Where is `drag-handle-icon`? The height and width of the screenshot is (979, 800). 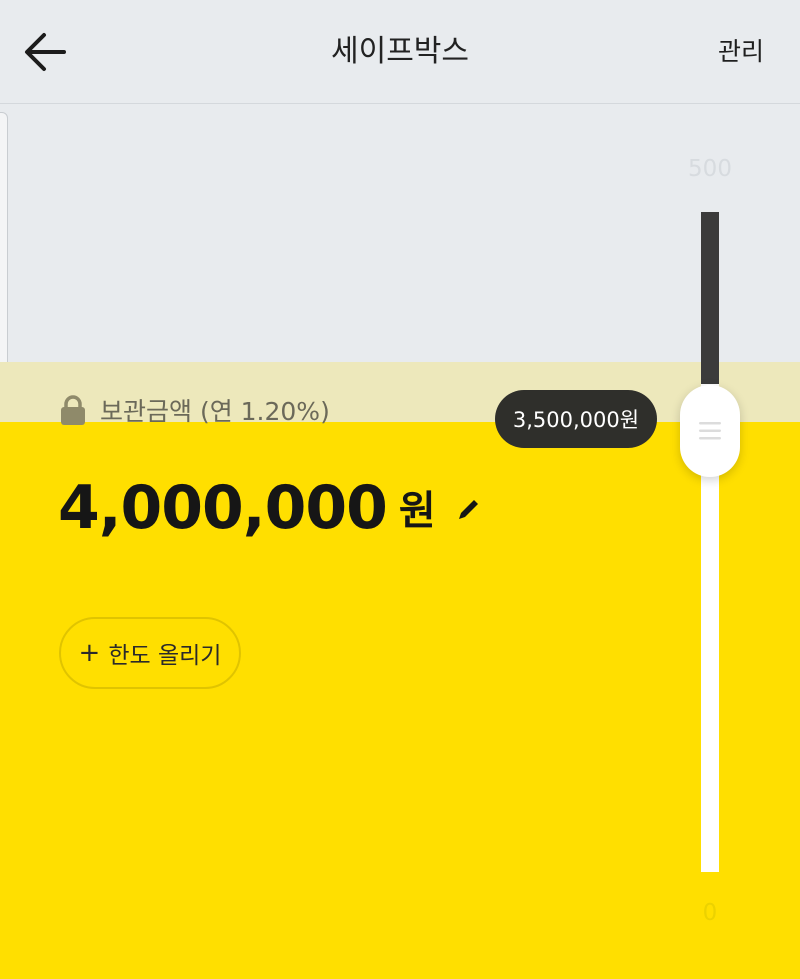 drag-handle-icon is located at coordinates (710, 431).